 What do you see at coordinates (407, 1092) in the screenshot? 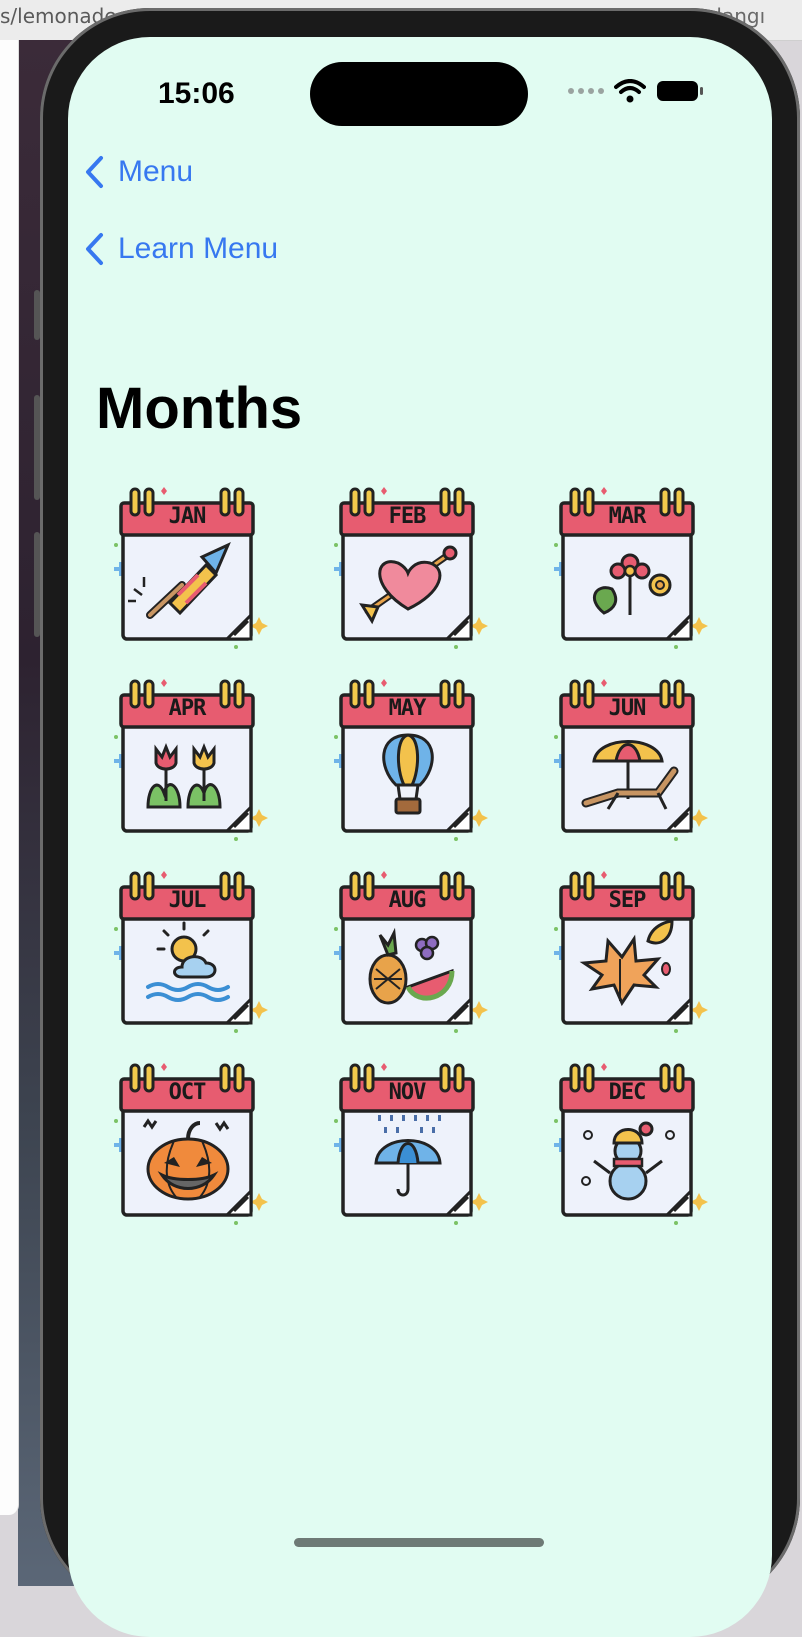
I see `month-label: NOV` at bounding box center [407, 1092].